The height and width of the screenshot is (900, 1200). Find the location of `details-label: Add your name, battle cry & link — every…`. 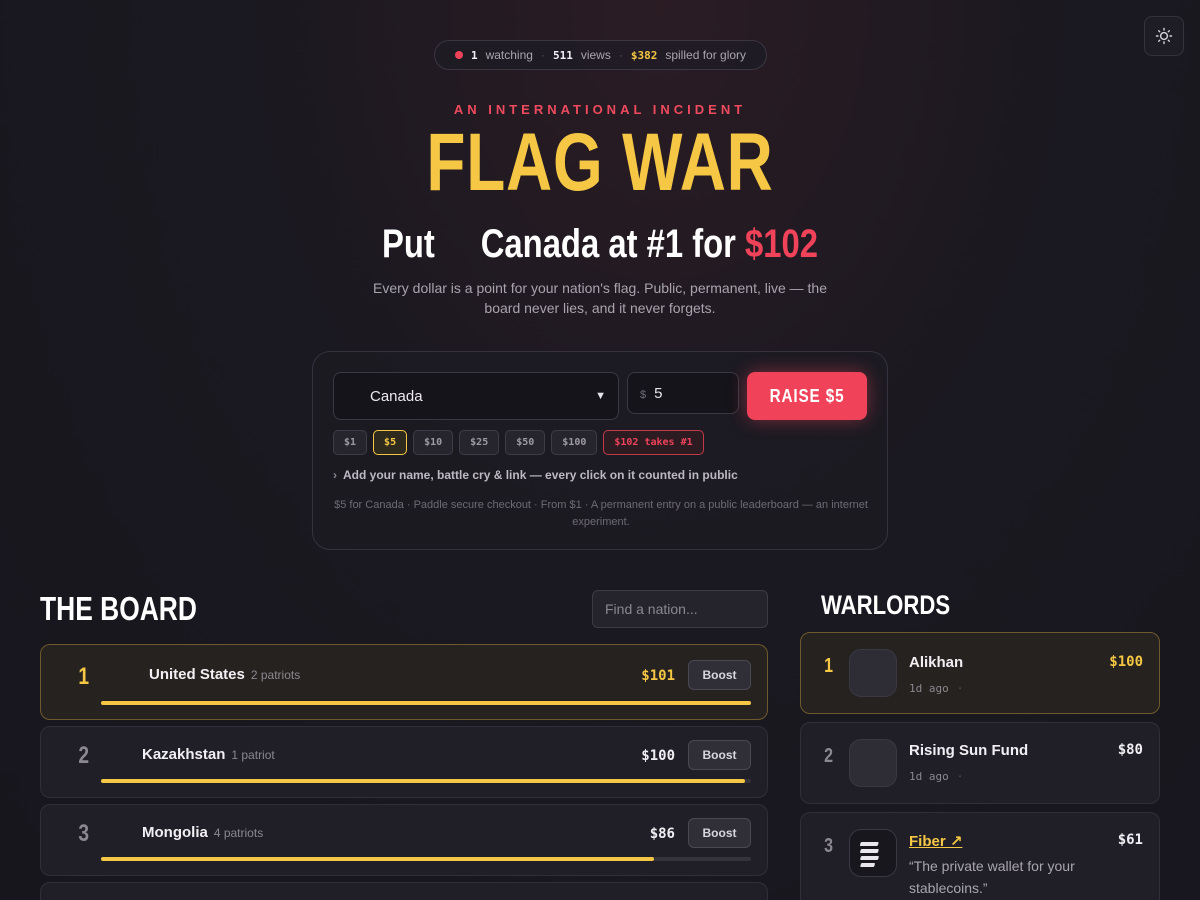

details-label: Add your name, battle cry & link — every… is located at coordinates (540, 475).